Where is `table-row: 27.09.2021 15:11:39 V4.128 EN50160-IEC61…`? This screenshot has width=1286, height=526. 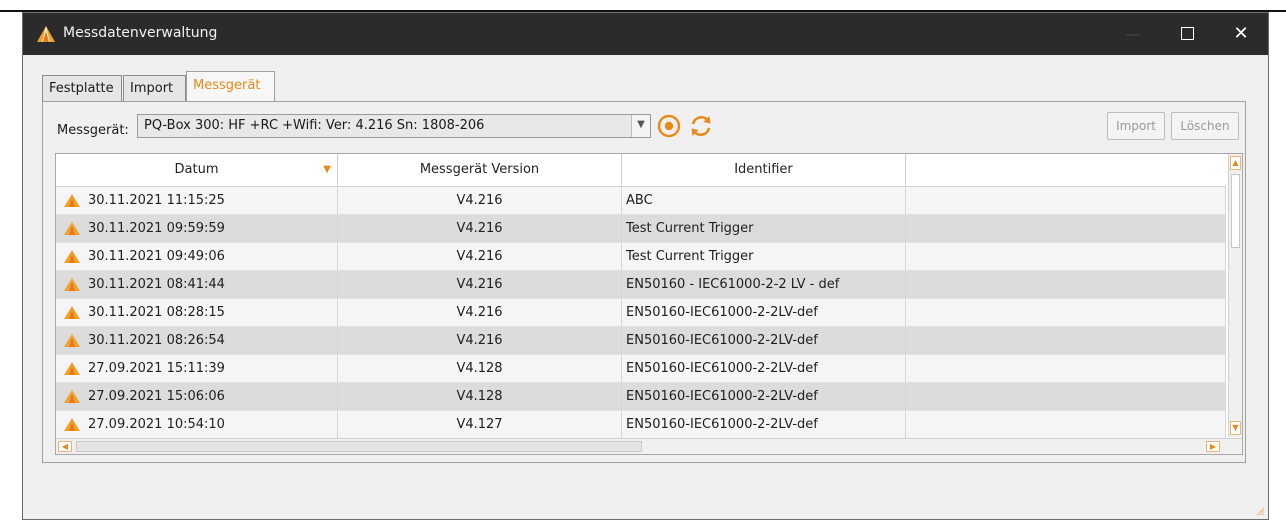
table-row: 27.09.2021 15:11:39 V4.128 EN50160-IEC61… is located at coordinates (641, 369).